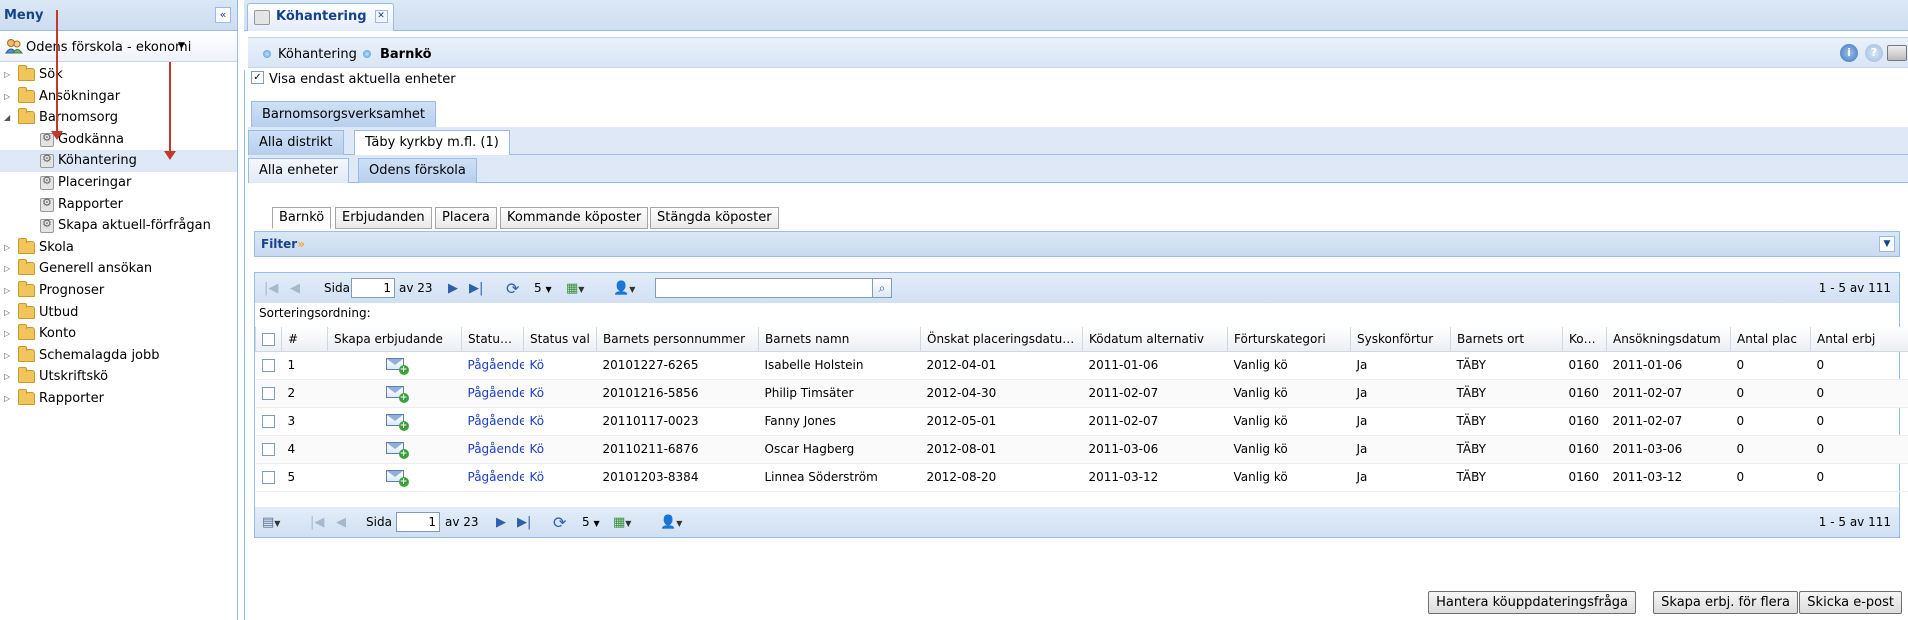 The height and width of the screenshot is (620, 1908). I want to click on column-header: Skapa erbjudande, so click(394, 339).